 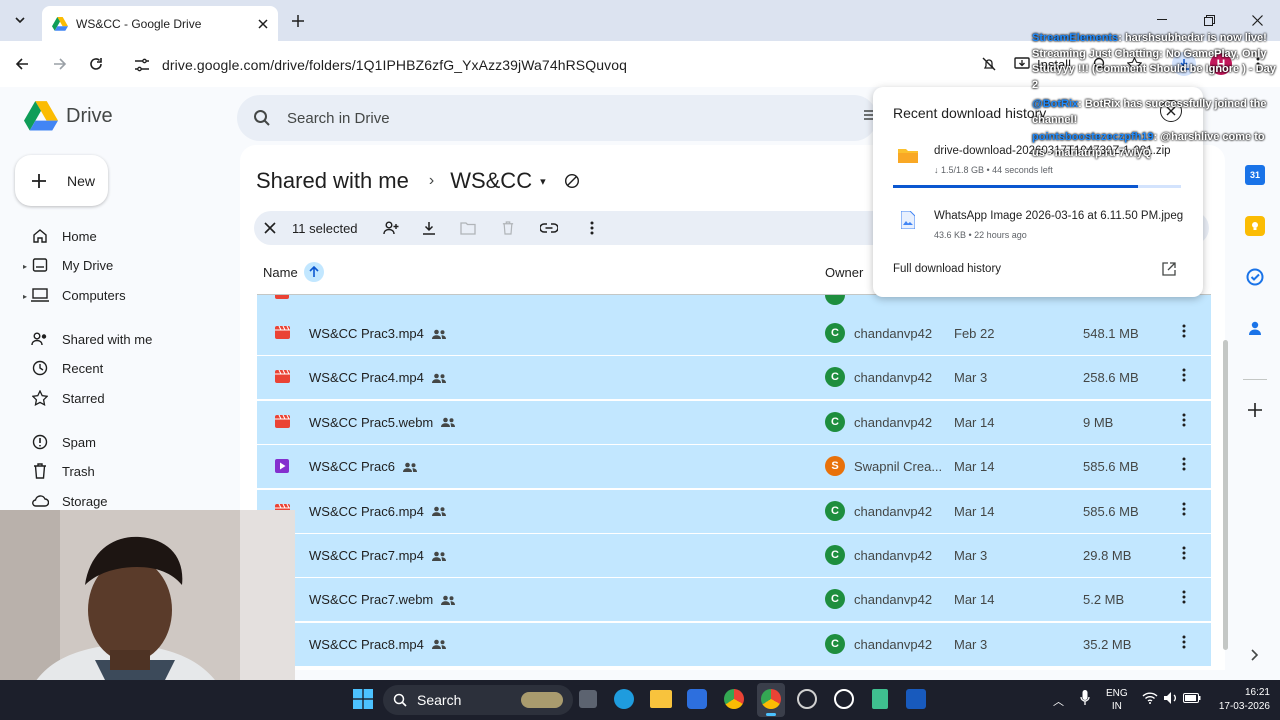 I want to click on modified-date: Mar 3, so click(x=971, y=555).